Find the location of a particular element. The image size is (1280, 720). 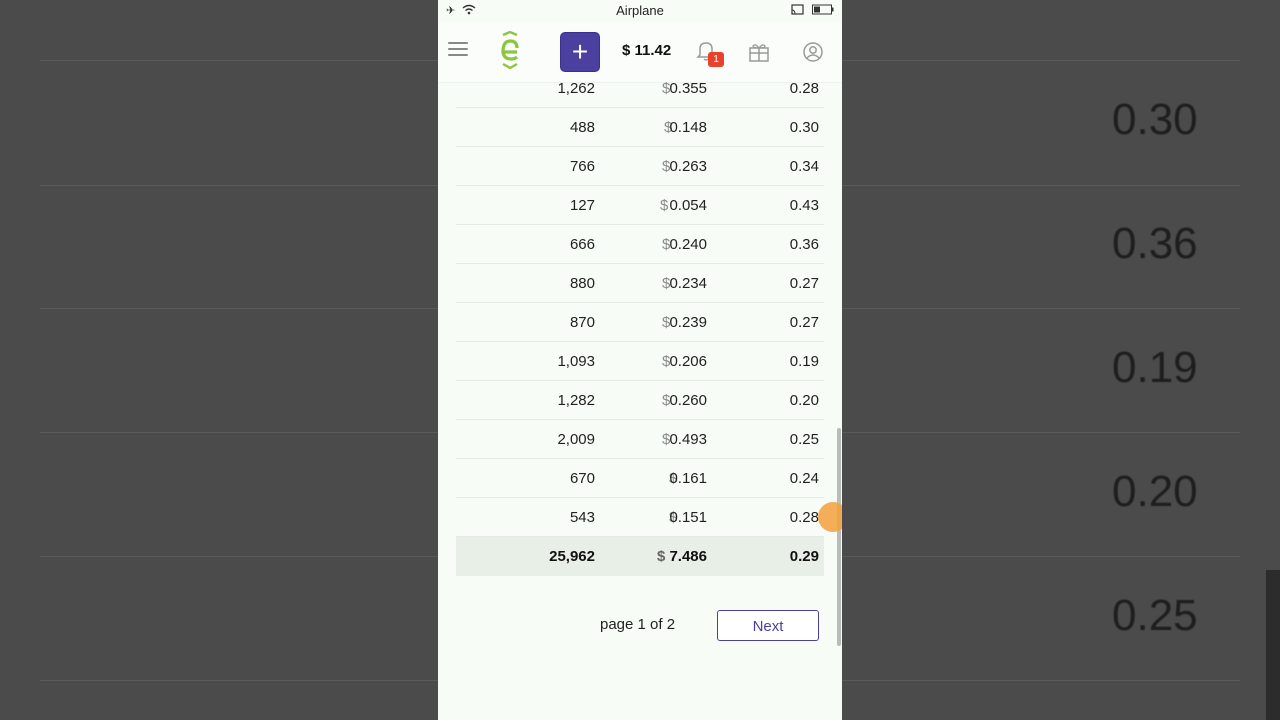

table-row: 543 $0.151 0.28 is located at coordinates (640, 517).